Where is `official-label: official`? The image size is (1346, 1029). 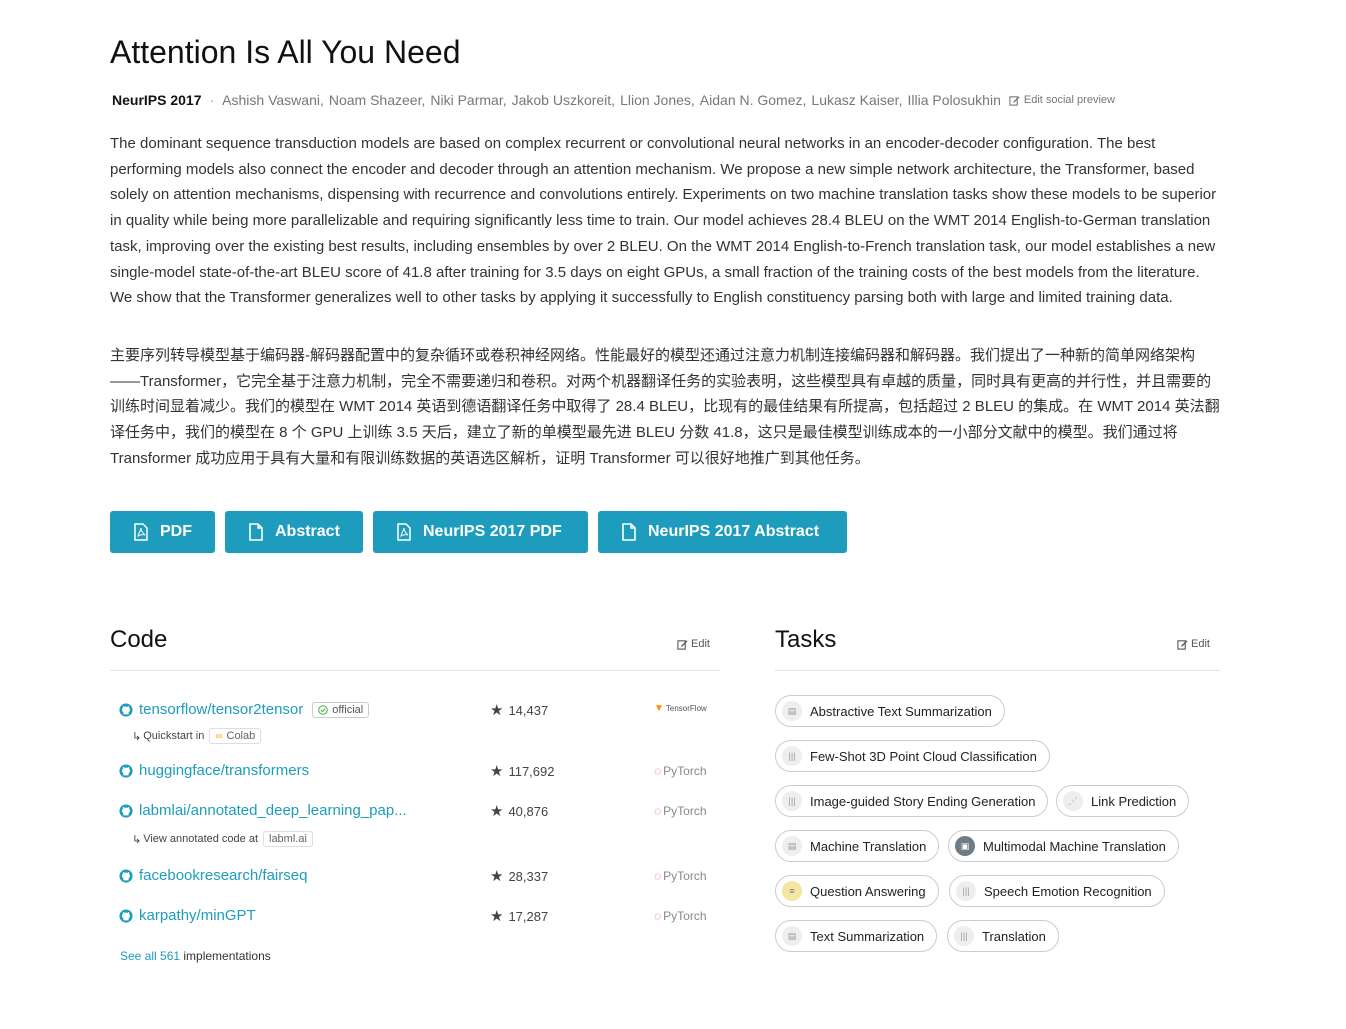
official-label: official is located at coordinates (348, 709).